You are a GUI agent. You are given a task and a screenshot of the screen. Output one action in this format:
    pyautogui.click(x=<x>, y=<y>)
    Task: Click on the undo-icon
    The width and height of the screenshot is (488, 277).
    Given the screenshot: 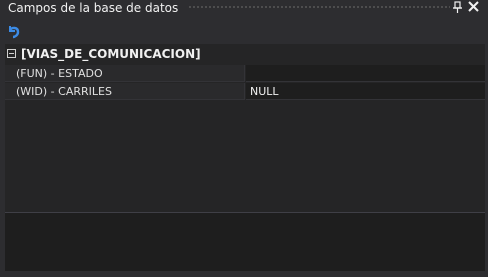 What is the action you would take?
    pyautogui.click(x=14, y=31)
    